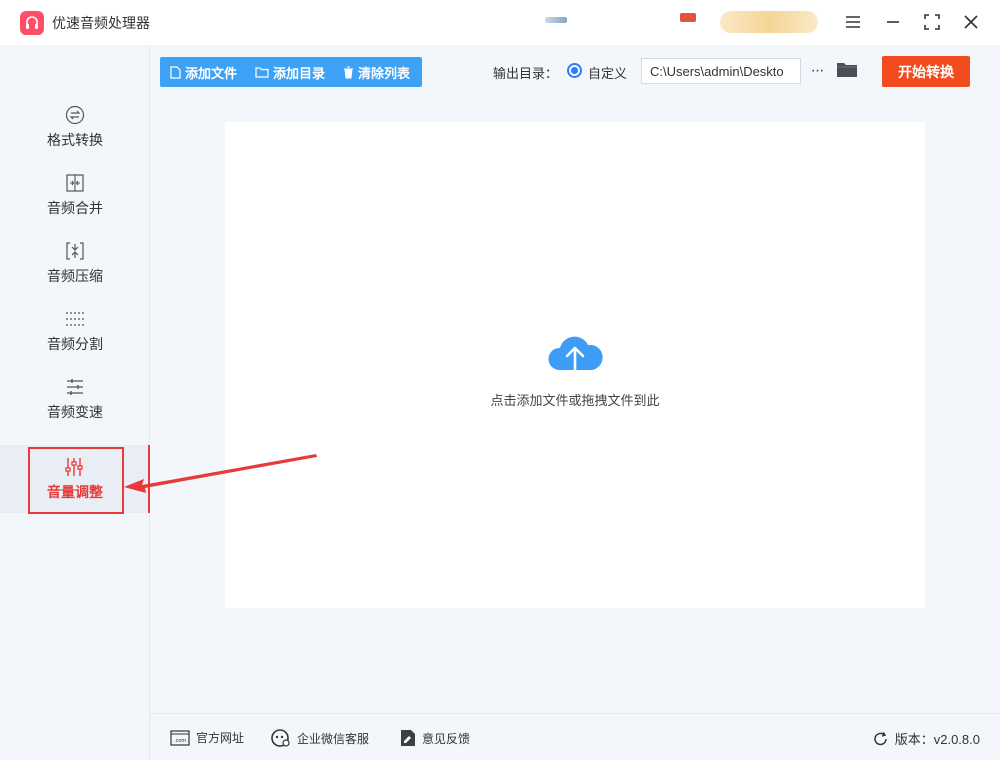 Image resolution: width=1000 pixels, height=760 pixels. What do you see at coordinates (349, 72) in the screenshot?
I see `trash-icon` at bounding box center [349, 72].